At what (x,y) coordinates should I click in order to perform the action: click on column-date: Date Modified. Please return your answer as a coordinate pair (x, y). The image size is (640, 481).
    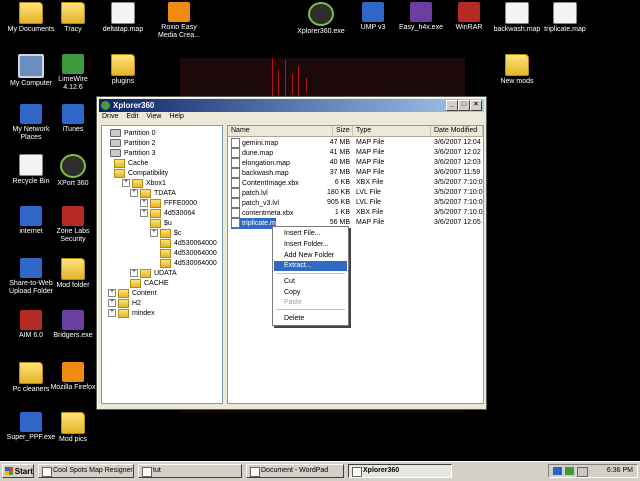
    Looking at the image, I should click on (457, 131).